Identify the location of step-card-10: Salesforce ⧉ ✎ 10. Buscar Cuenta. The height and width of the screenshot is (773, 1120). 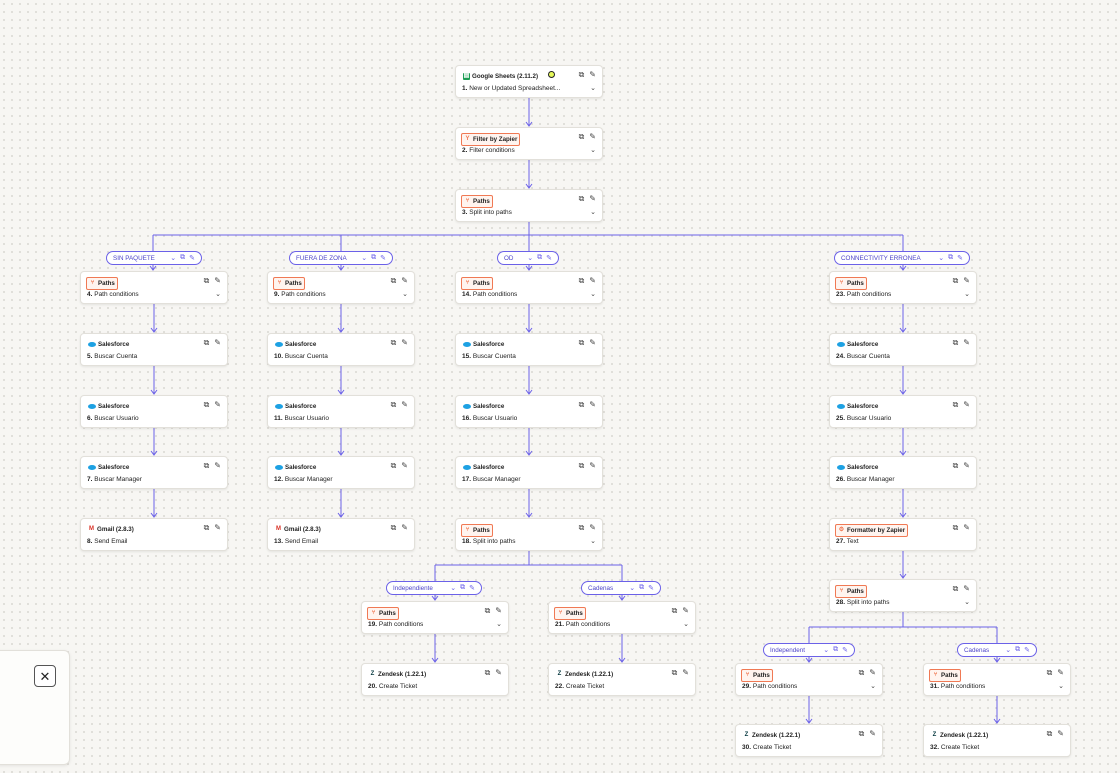
(341, 349).